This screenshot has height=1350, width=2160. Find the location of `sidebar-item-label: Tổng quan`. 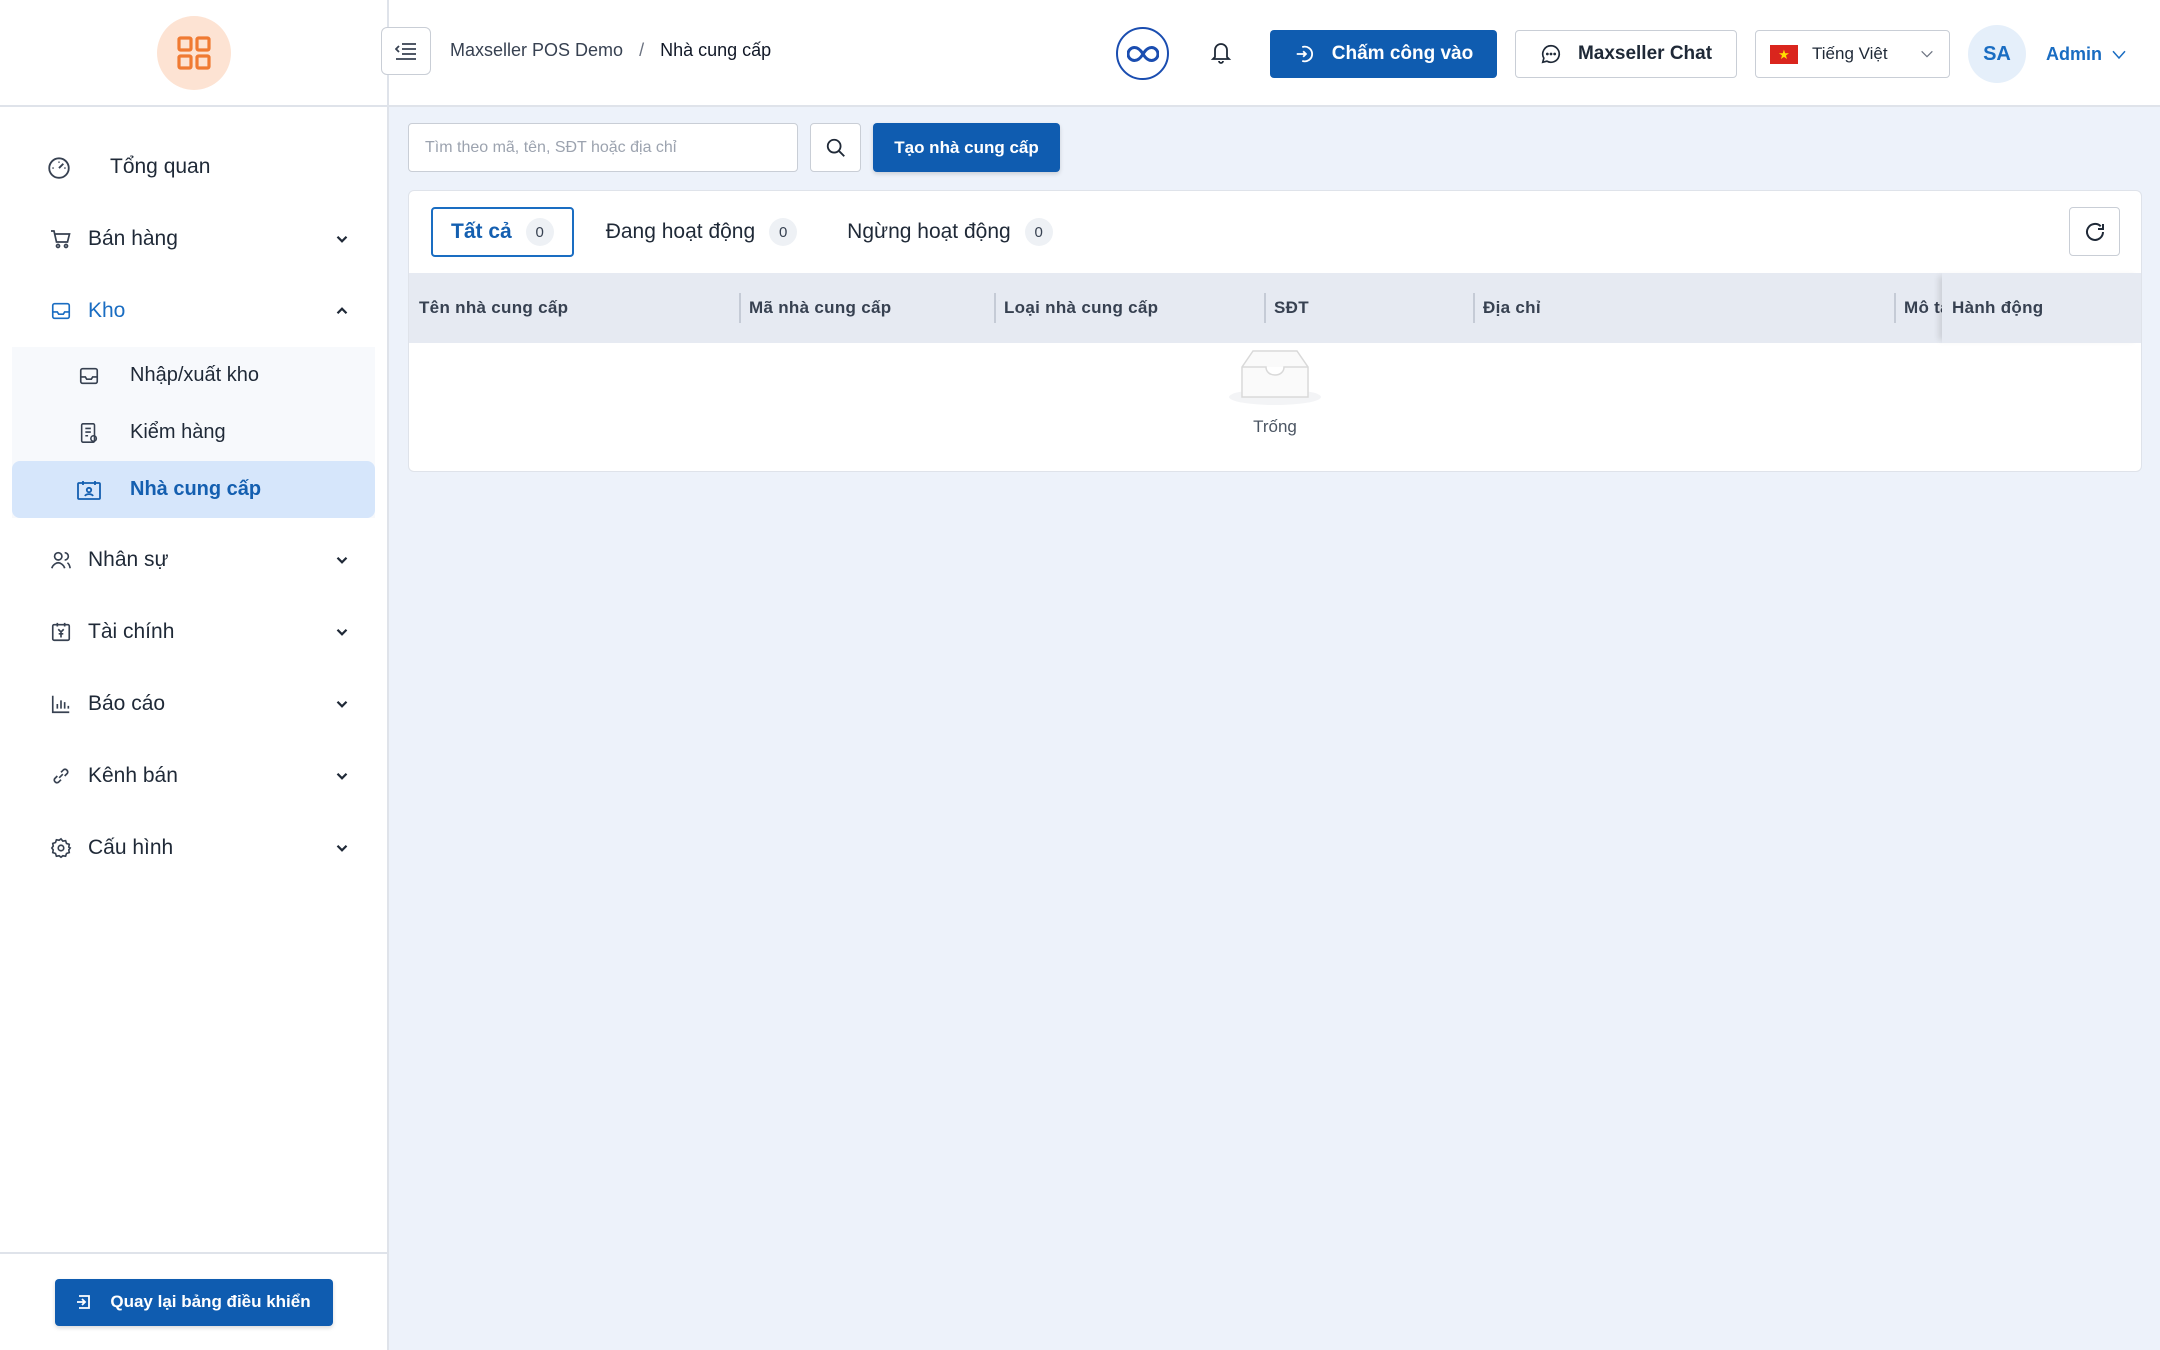

sidebar-item-label: Tổng quan is located at coordinates (160, 166).